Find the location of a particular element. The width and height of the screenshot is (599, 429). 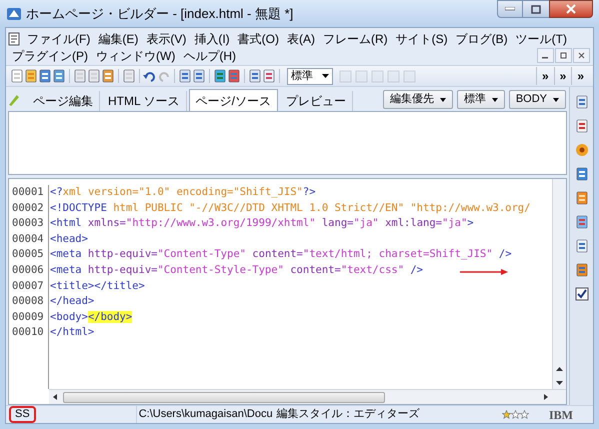

window-title: ホームページ・ビルダー - [index.html - 無題 *] is located at coordinates (160, 13).